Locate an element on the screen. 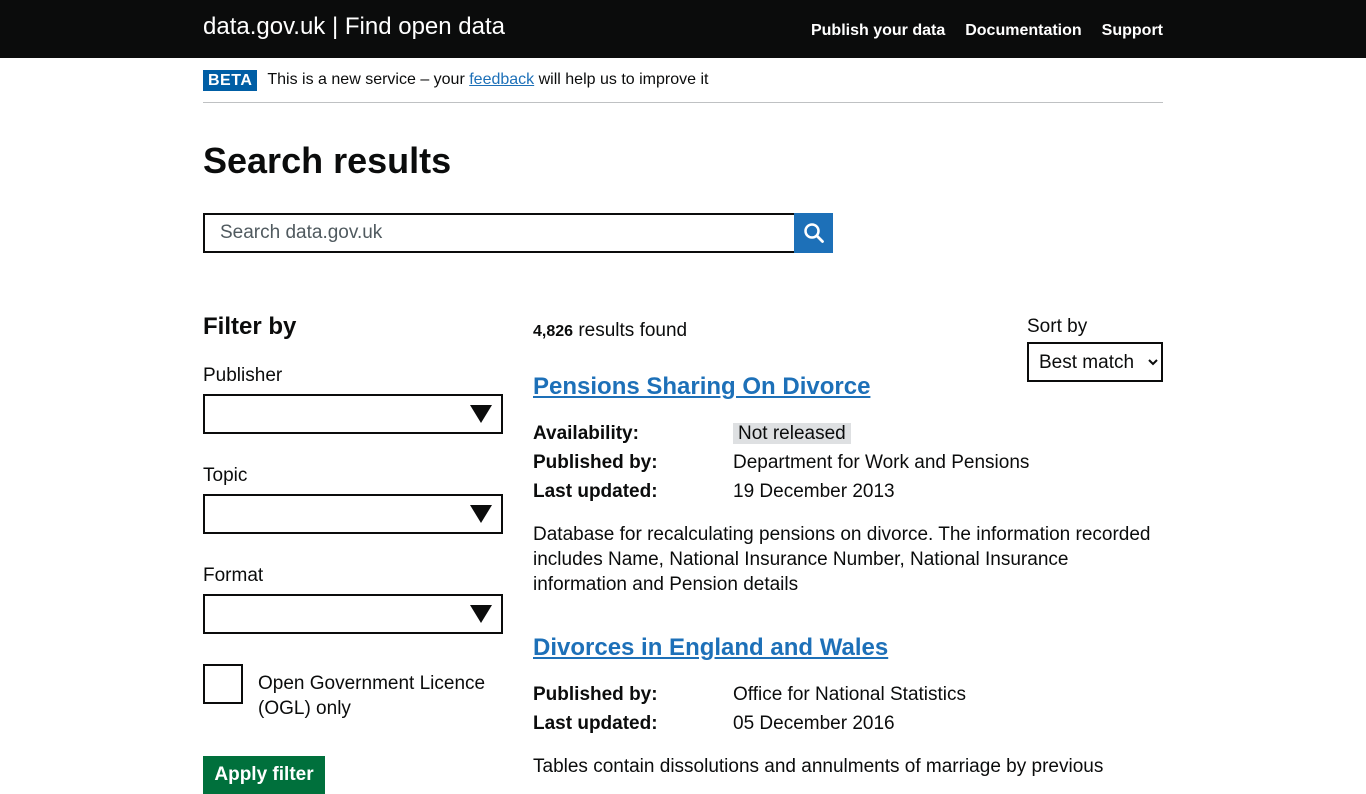 This screenshot has width=1366, height=794. beta-tag: BETA is located at coordinates (230, 80).